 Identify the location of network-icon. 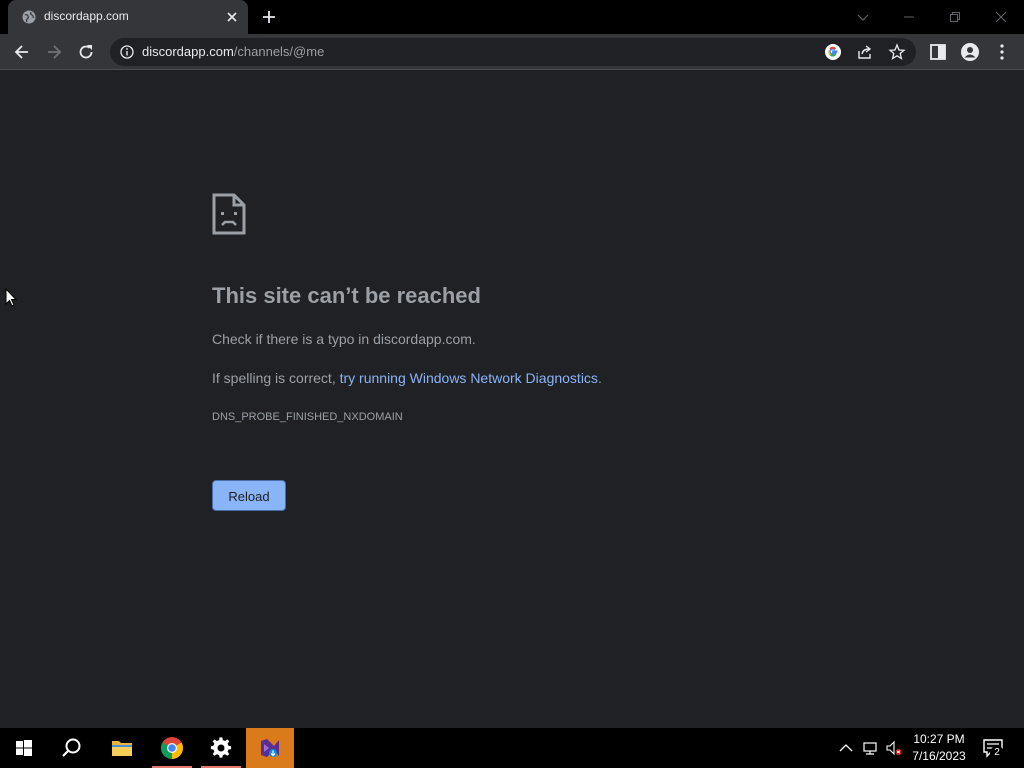
(870, 748).